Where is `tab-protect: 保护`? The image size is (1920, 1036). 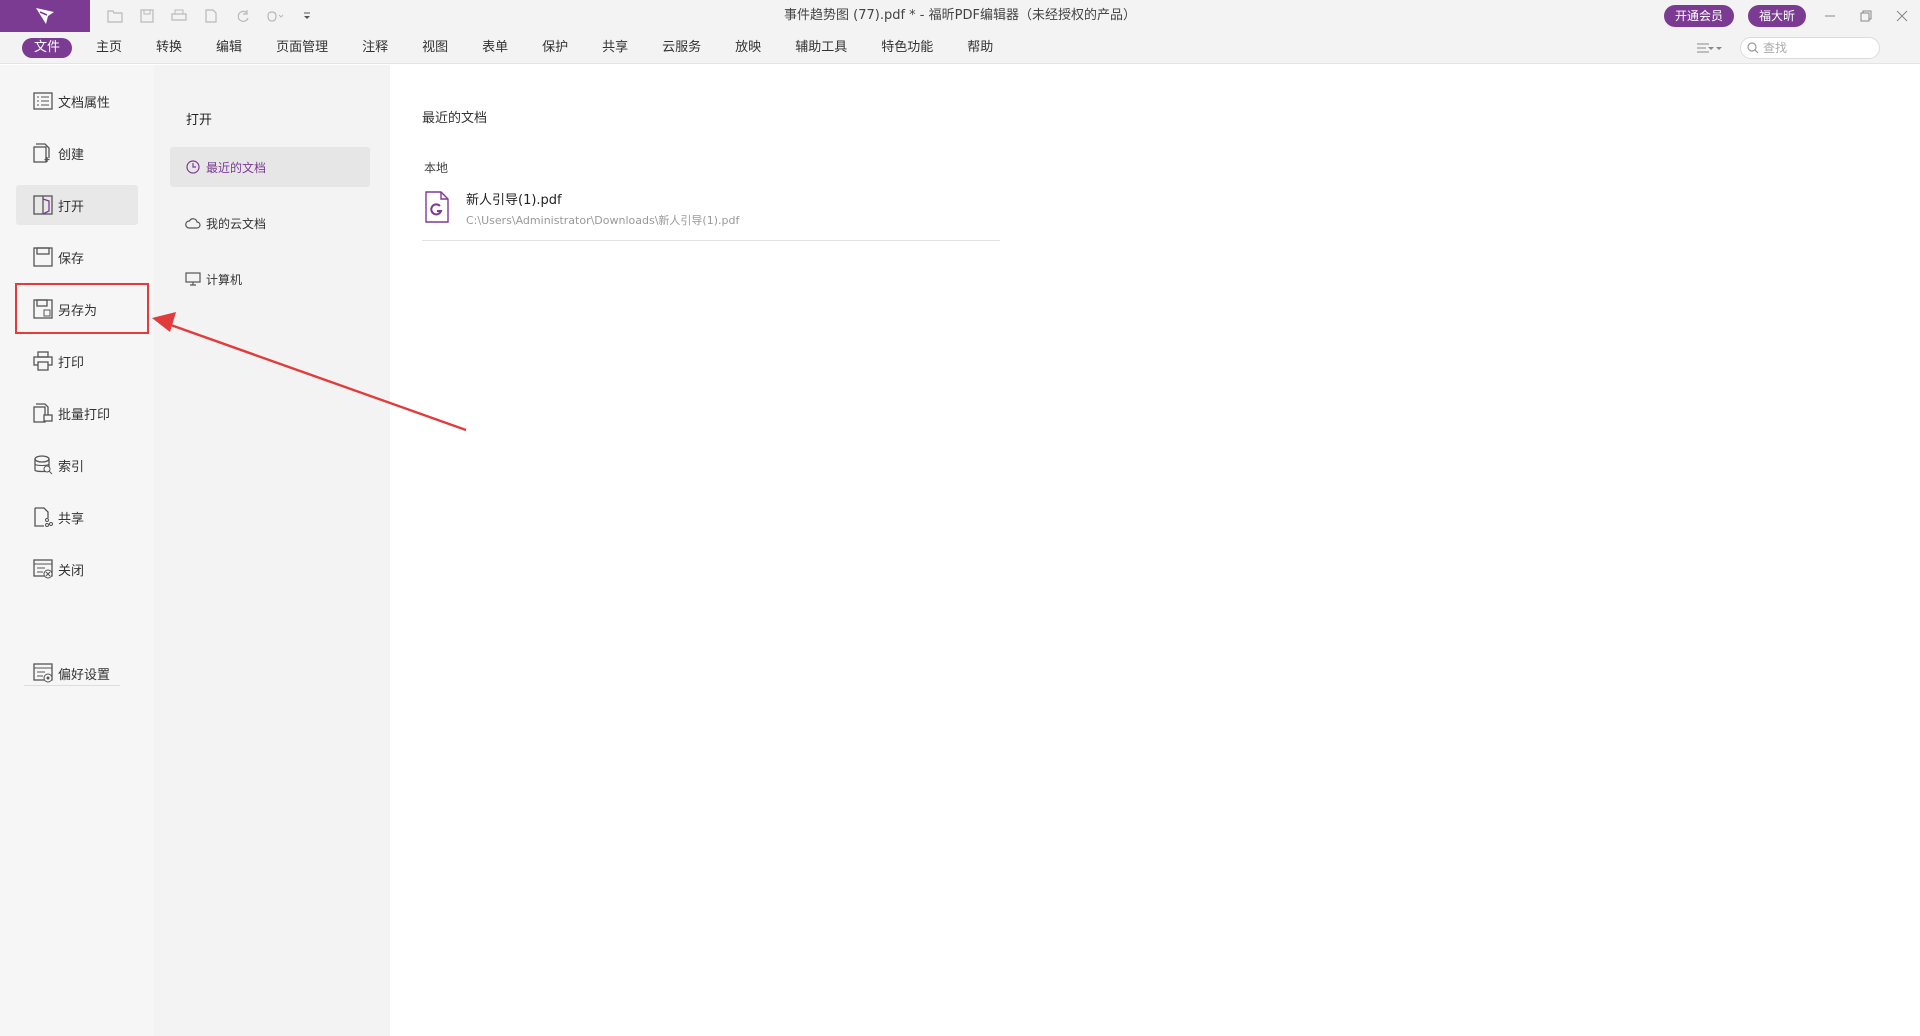
tab-protect: 保护 is located at coordinates (555, 48).